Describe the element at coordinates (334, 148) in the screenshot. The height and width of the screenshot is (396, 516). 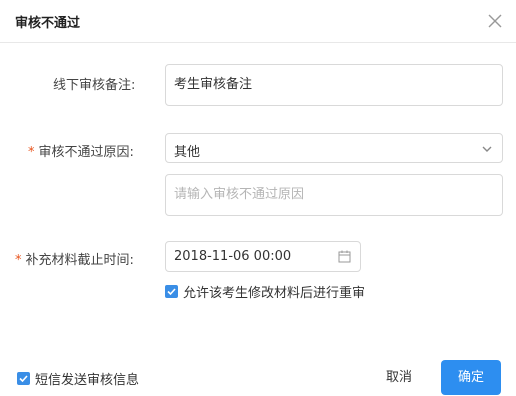
I see `reject-reason-select: 其他` at that location.